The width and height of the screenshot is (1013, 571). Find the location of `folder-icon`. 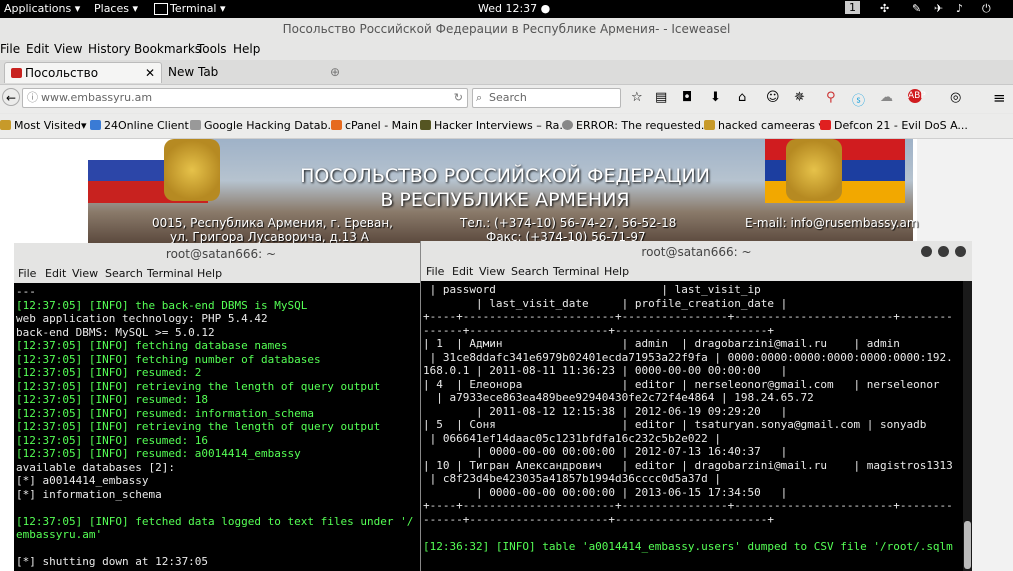

folder-icon is located at coordinates (709, 125).